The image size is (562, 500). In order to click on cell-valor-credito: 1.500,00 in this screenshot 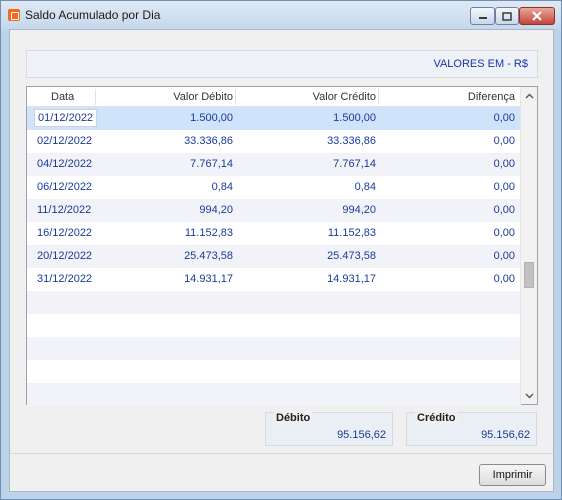, I will do `click(354, 118)`.